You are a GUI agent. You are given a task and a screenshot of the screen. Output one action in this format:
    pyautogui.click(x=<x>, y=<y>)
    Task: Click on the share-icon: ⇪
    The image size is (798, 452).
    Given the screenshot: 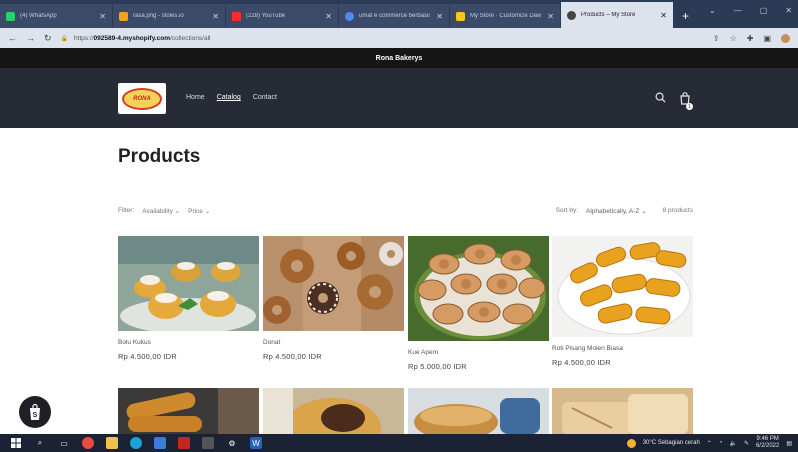 What is the action you would take?
    pyautogui.click(x=716, y=38)
    